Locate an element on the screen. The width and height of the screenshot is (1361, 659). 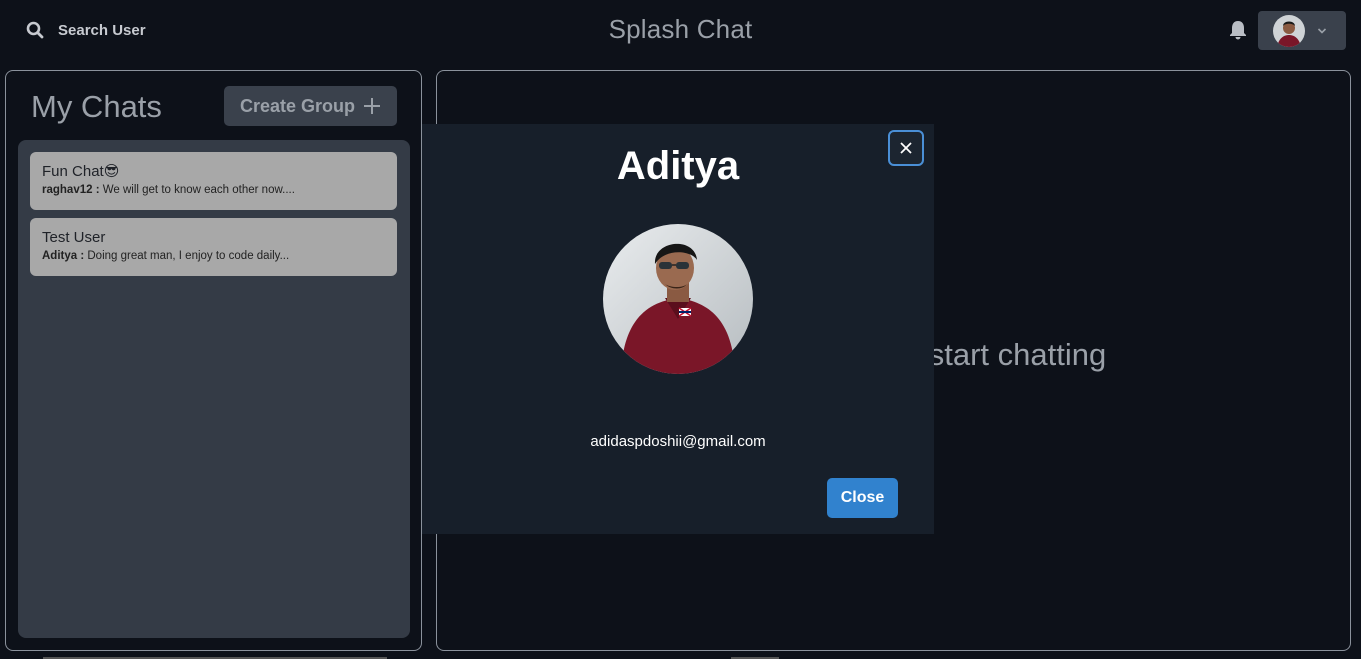
modal-title: Aditya is located at coordinates (678, 166).